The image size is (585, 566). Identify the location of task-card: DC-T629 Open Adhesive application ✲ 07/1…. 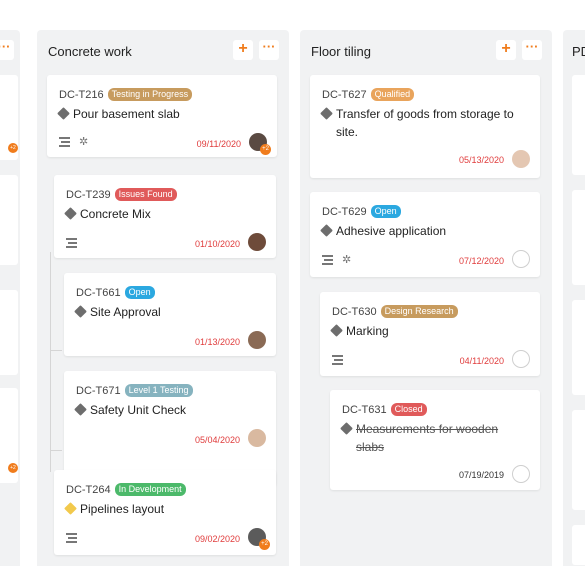
(425, 234).